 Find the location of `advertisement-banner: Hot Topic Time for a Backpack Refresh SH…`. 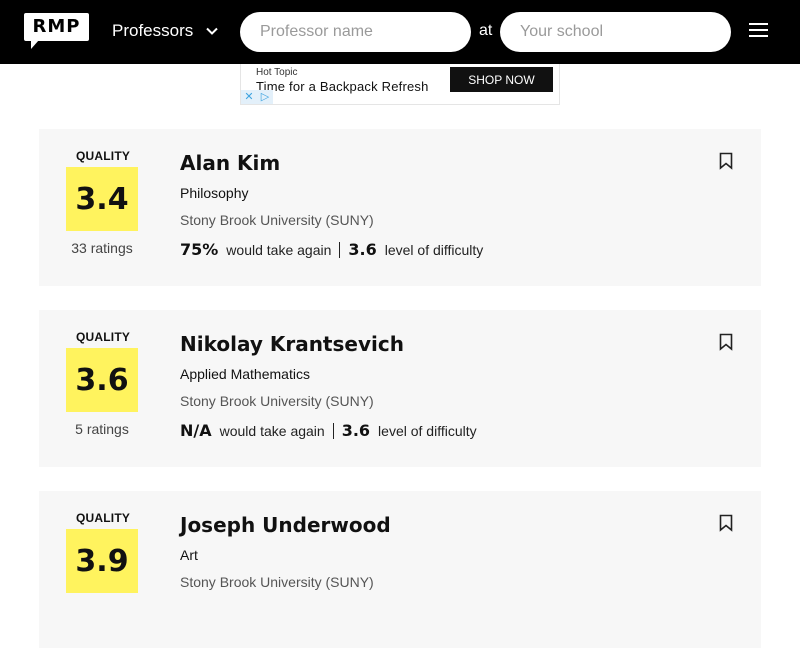

advertisement-banner: Hot Topic Time for a Backpack Refresh SH… is located at coordinates (400, 84).